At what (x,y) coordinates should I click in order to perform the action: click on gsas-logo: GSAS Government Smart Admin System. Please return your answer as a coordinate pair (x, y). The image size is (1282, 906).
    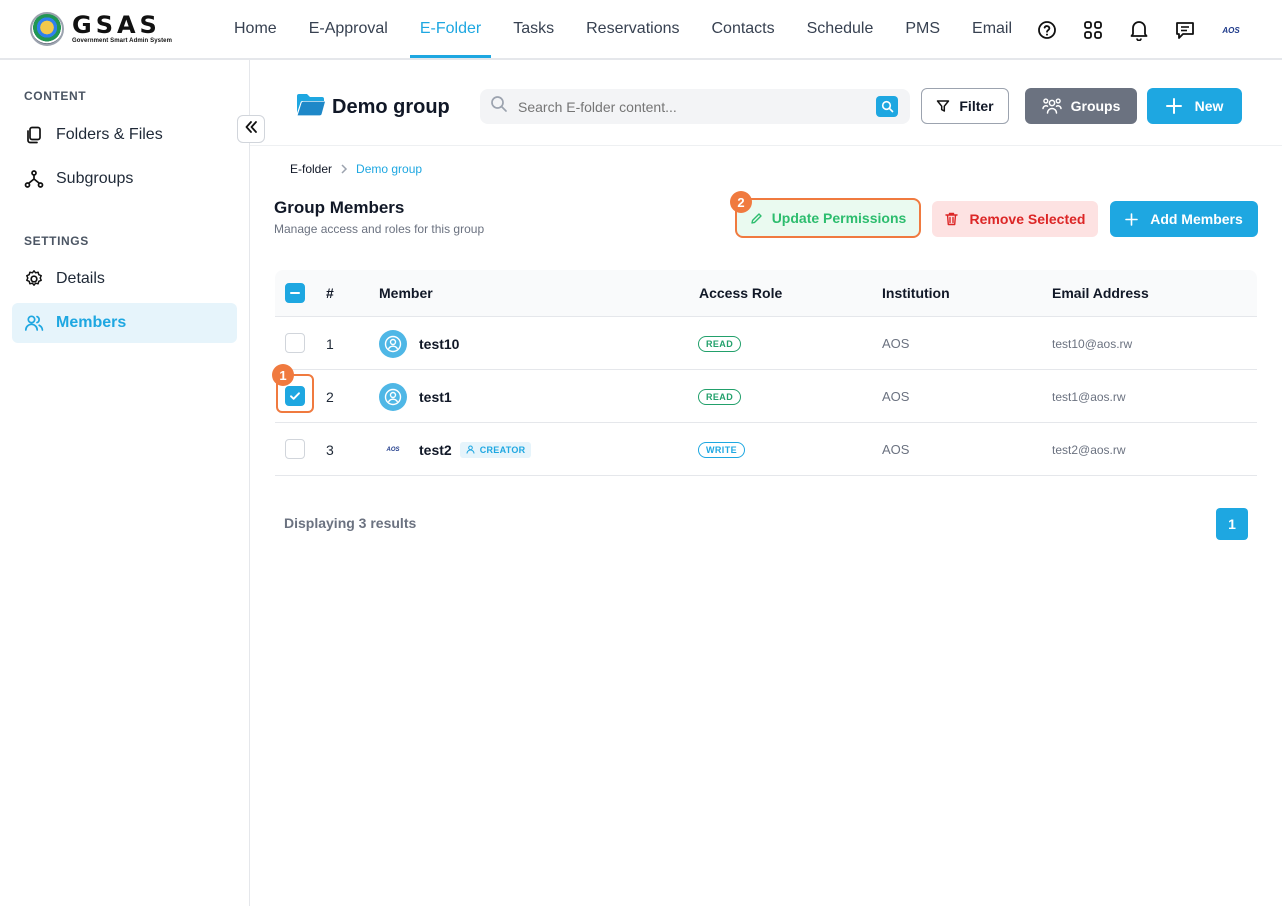
    Looking at the image, I should click on (101, 29).